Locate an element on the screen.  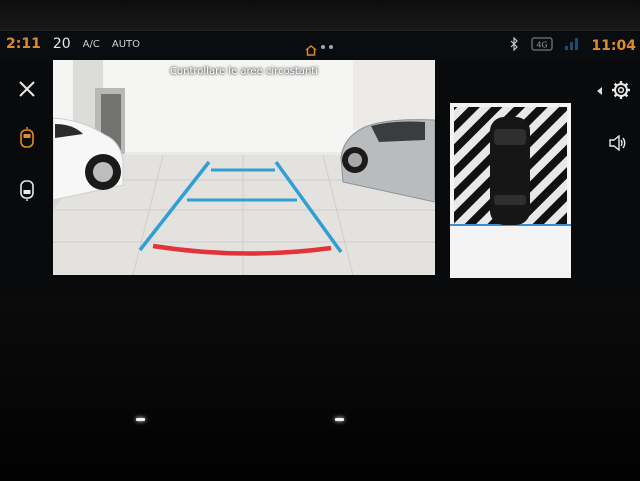
car-rear-camera-icon is located at coordinates (27, 190).